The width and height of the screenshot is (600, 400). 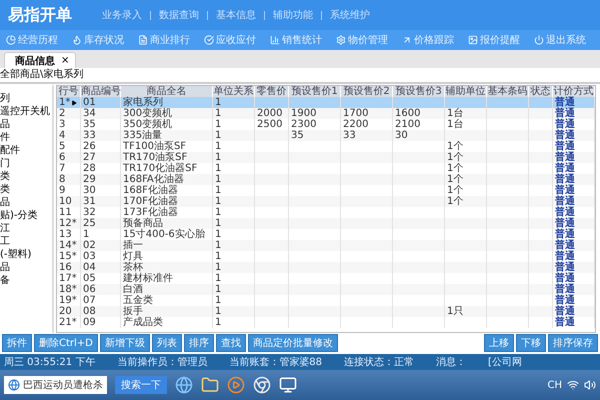 What do you see at coordinates (379, 362) in the screenshot?
I see `status-text: 连接状态：正常` at bounding box center [379, 362].